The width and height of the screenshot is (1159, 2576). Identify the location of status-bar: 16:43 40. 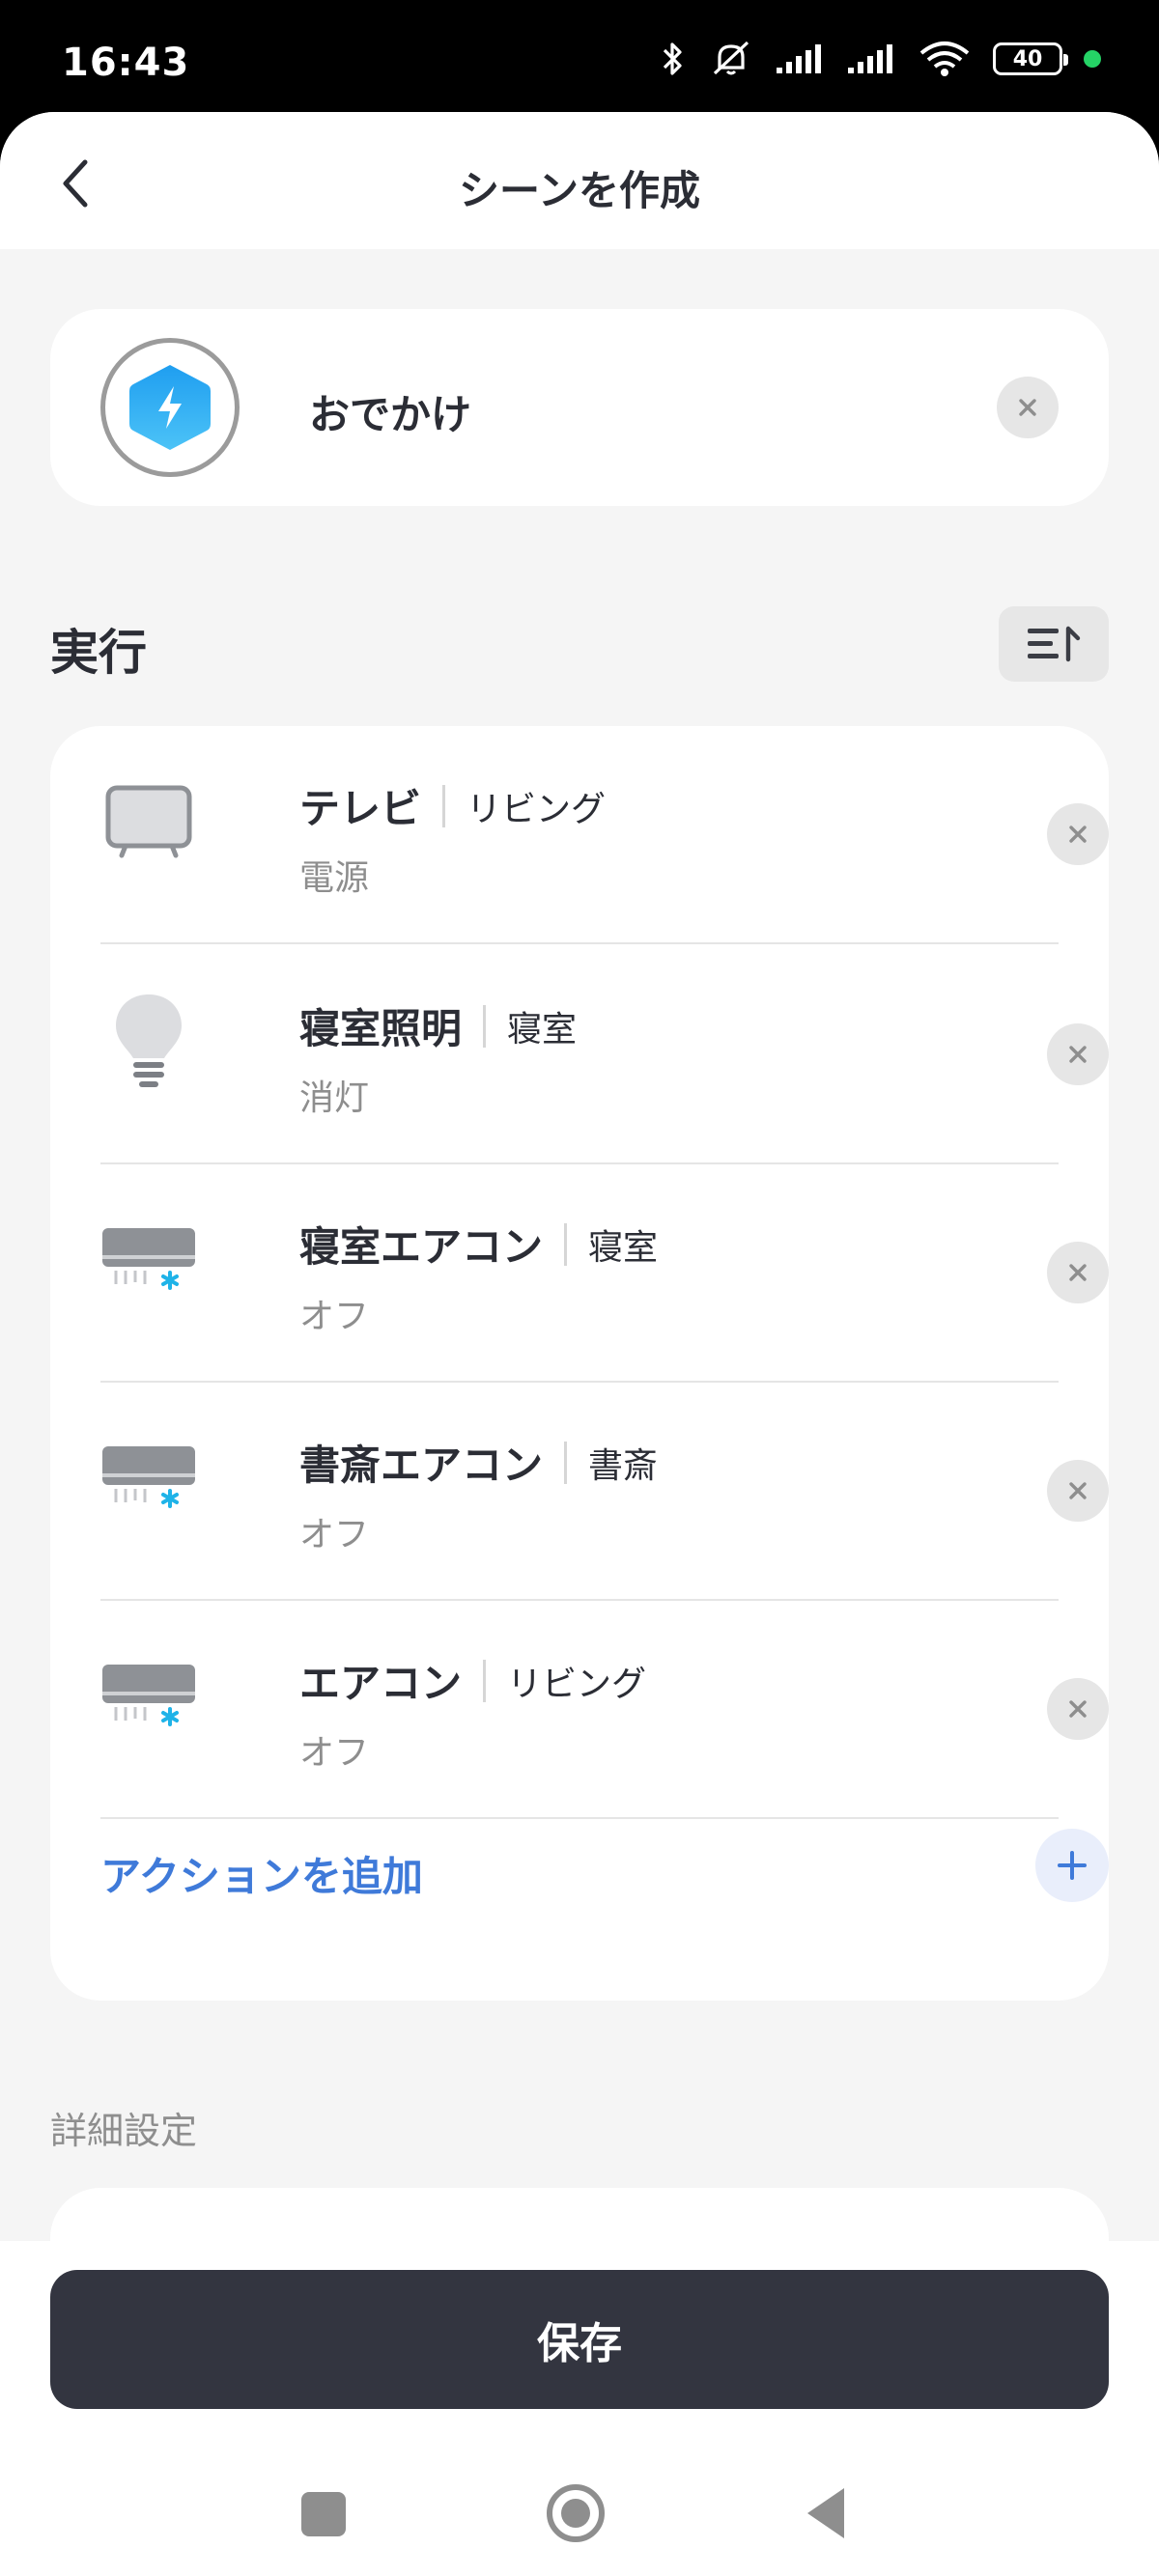
(579, 56).